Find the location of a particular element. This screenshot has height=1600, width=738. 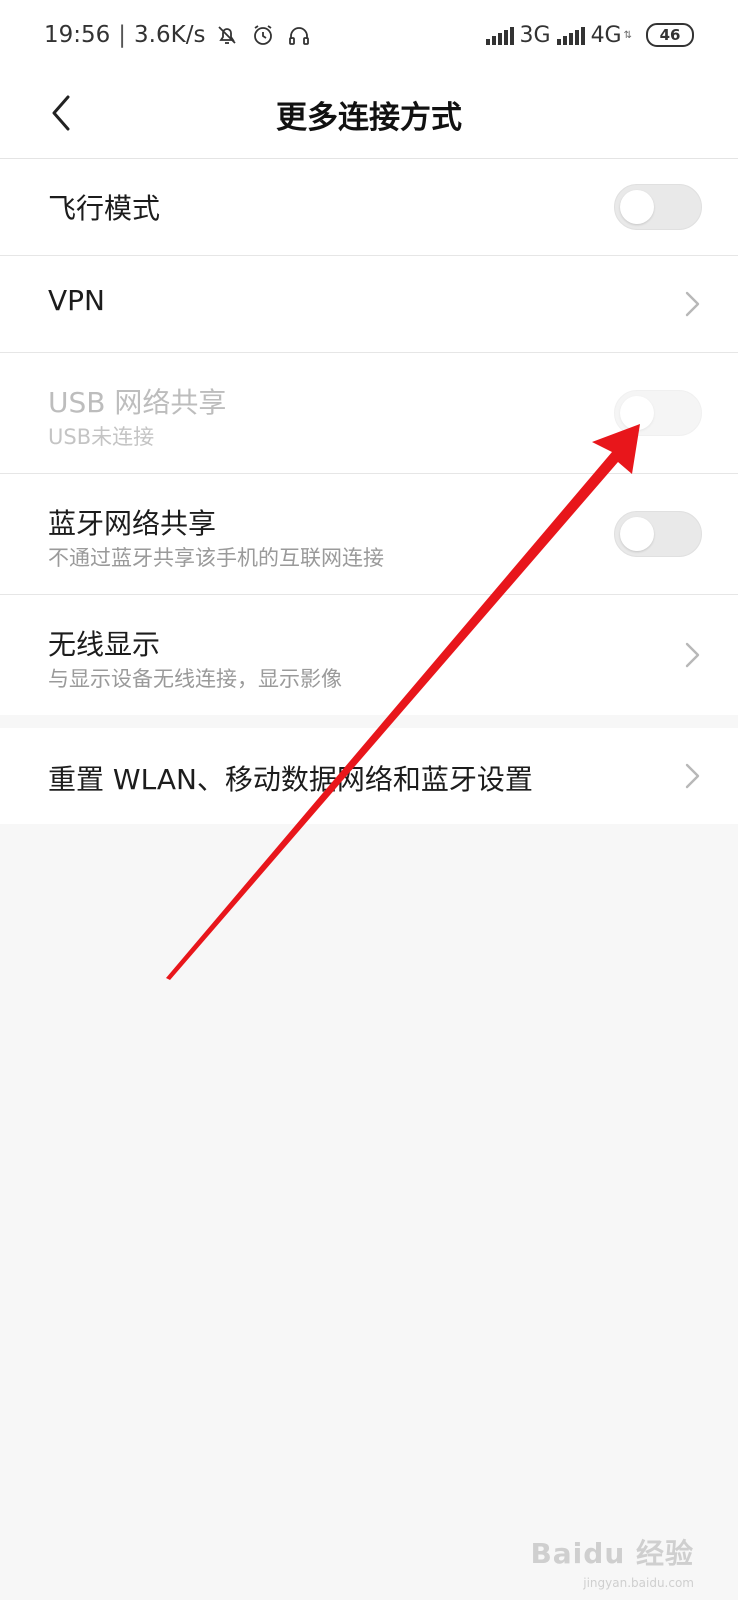

net-speed: 3.6K/s is located at coordinates (170, 35).